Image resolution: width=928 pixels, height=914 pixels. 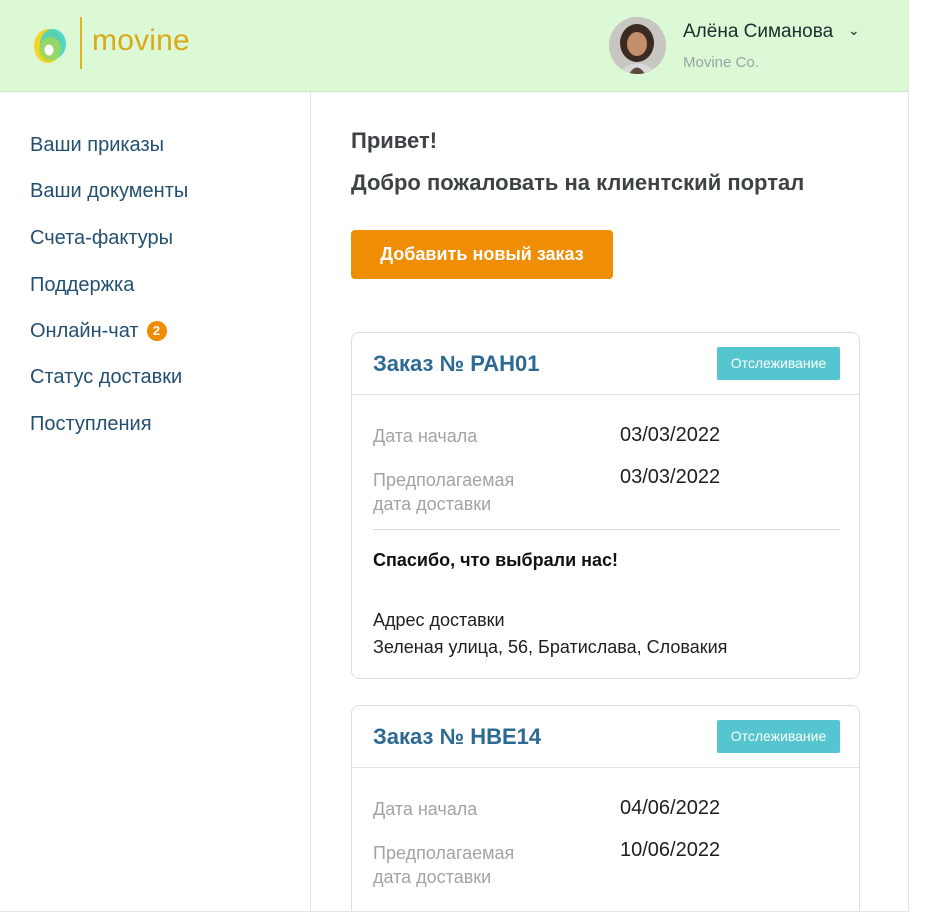 I want to click on sidebar-item-support: Поддержка, so click(x=82, y=285).